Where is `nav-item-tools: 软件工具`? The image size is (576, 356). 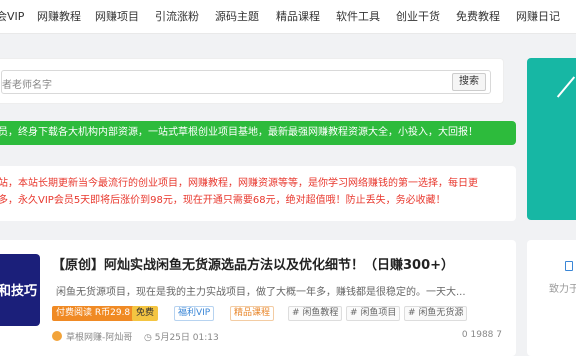 nav-item-tools: 软件工具 is located at coordinates (358, 17).